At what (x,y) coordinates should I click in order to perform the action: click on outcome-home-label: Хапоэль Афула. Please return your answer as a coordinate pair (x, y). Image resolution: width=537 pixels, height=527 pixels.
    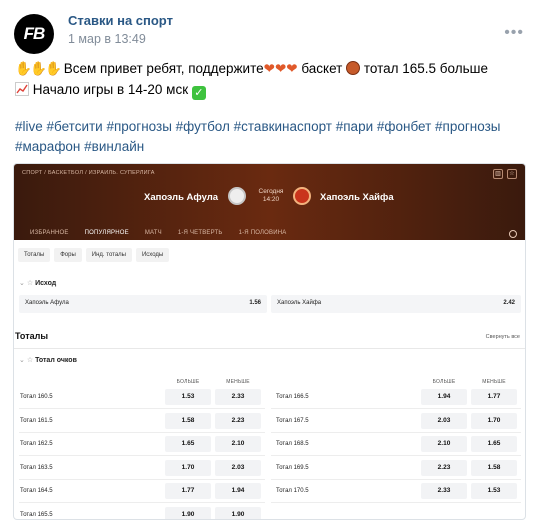
    Looking at the image, I should click on (47, 303).